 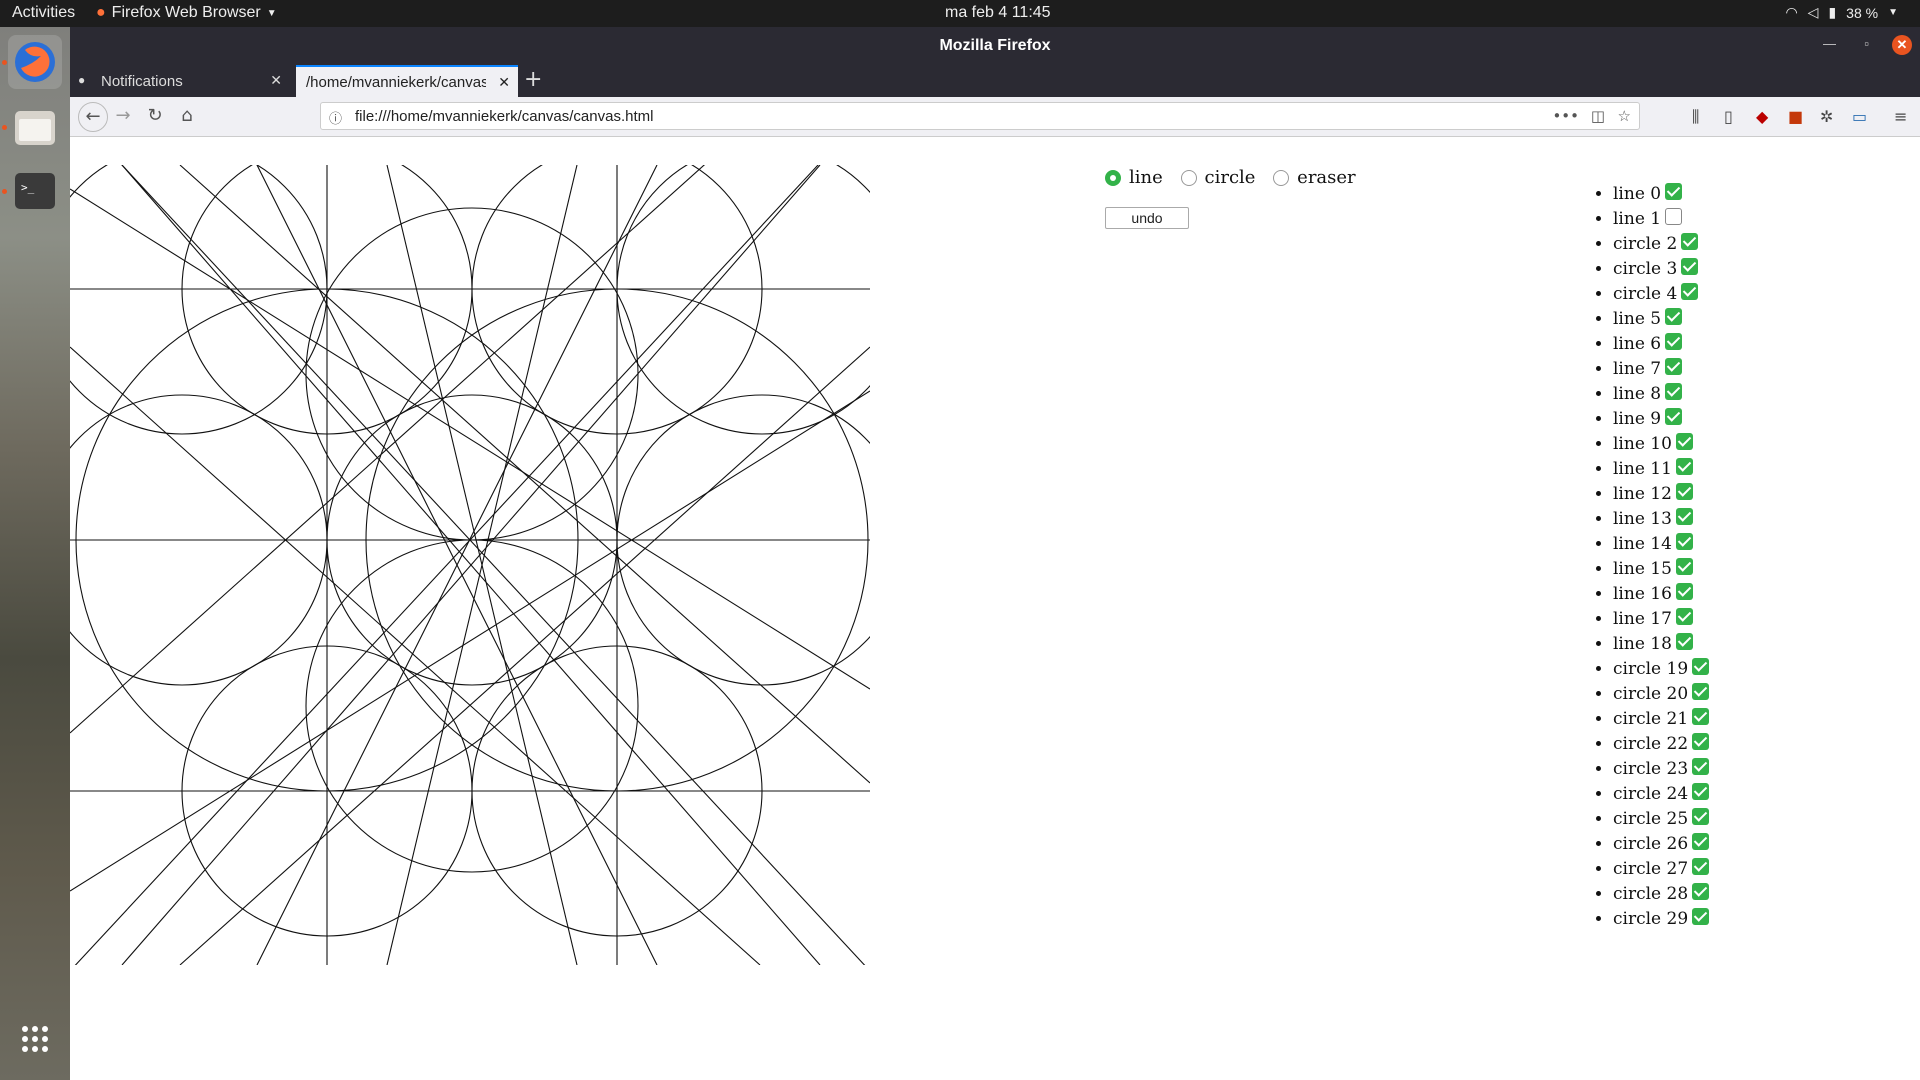 I want to click on tool-circle: circle, so click(x=1217, y=177).